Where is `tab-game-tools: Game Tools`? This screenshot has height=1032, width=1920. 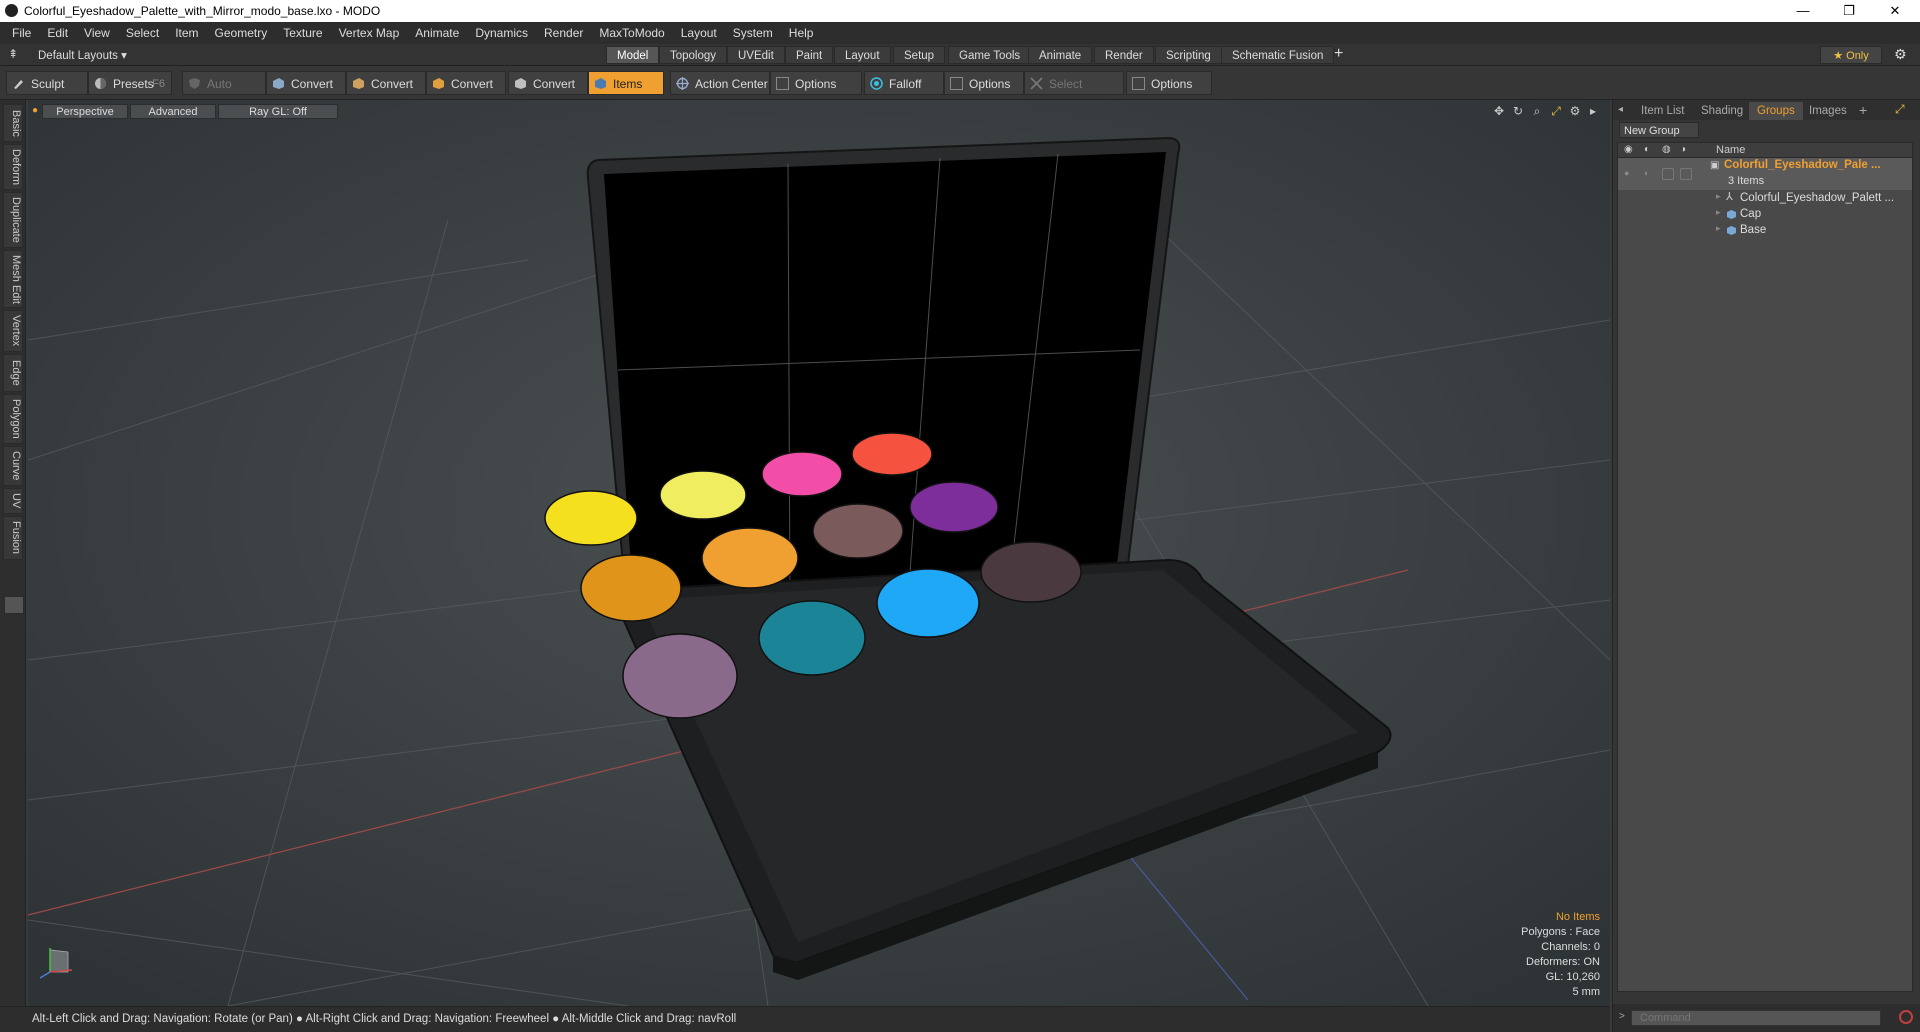
tab-game-tools: Game Tools is located at coordinates (990, 55).